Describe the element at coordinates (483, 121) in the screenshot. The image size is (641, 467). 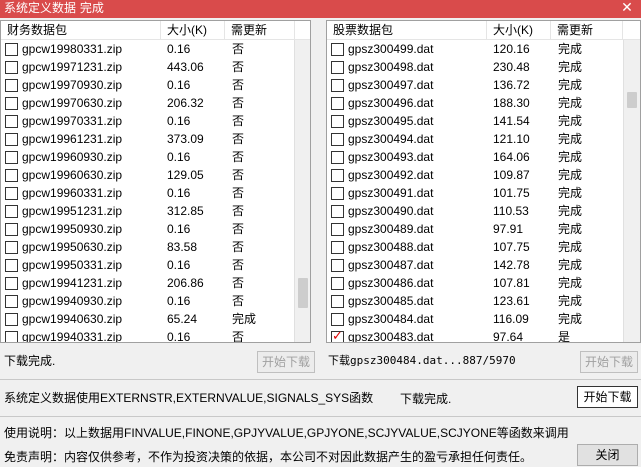
I see `list-item: gpsz300495.dat 141.54 完成` at that location.